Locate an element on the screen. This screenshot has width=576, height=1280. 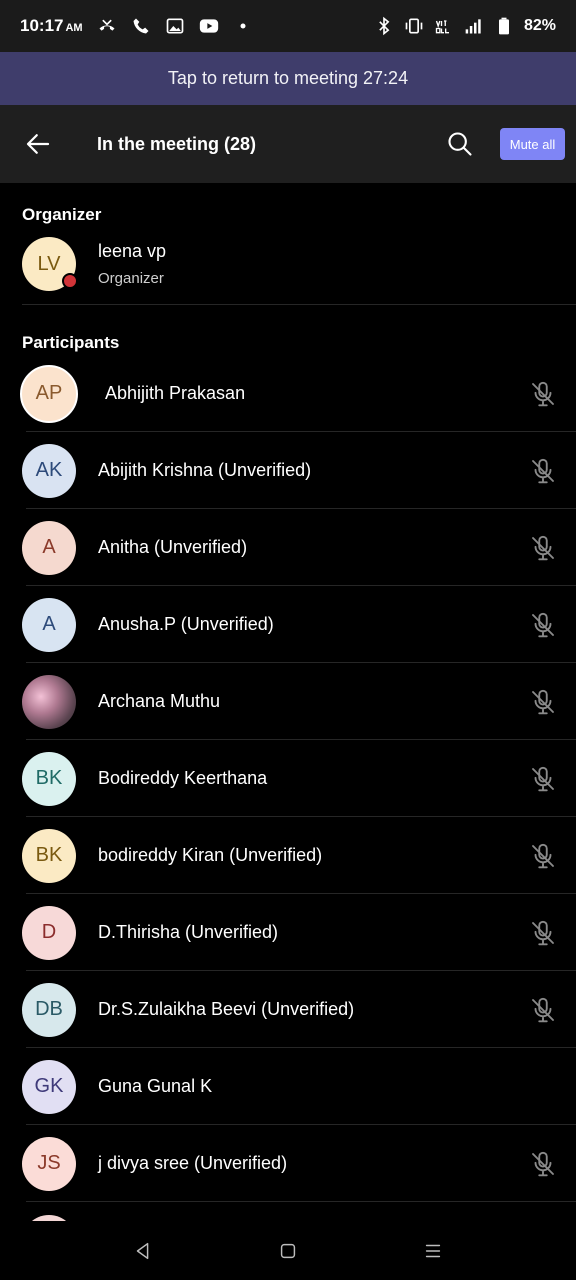
avatar: AP is located at coordinates (49, 393).